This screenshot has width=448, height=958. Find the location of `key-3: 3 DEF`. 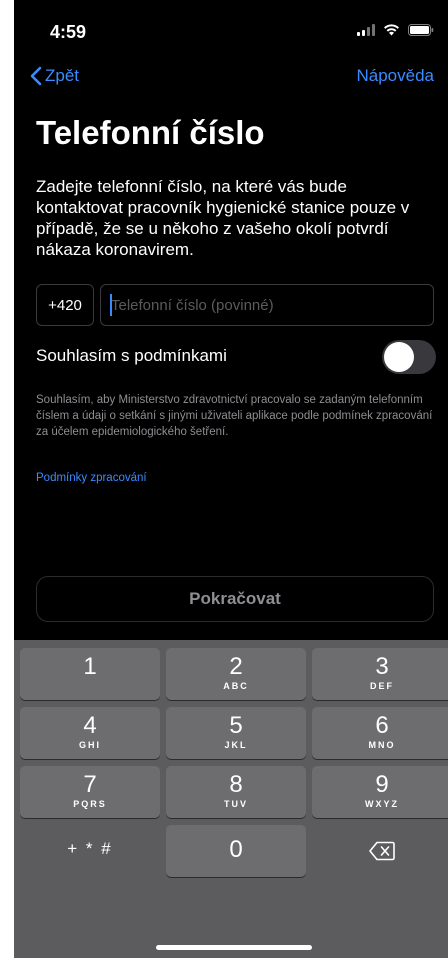

key-3: 3 DEF is located at coordinates (380, 674).